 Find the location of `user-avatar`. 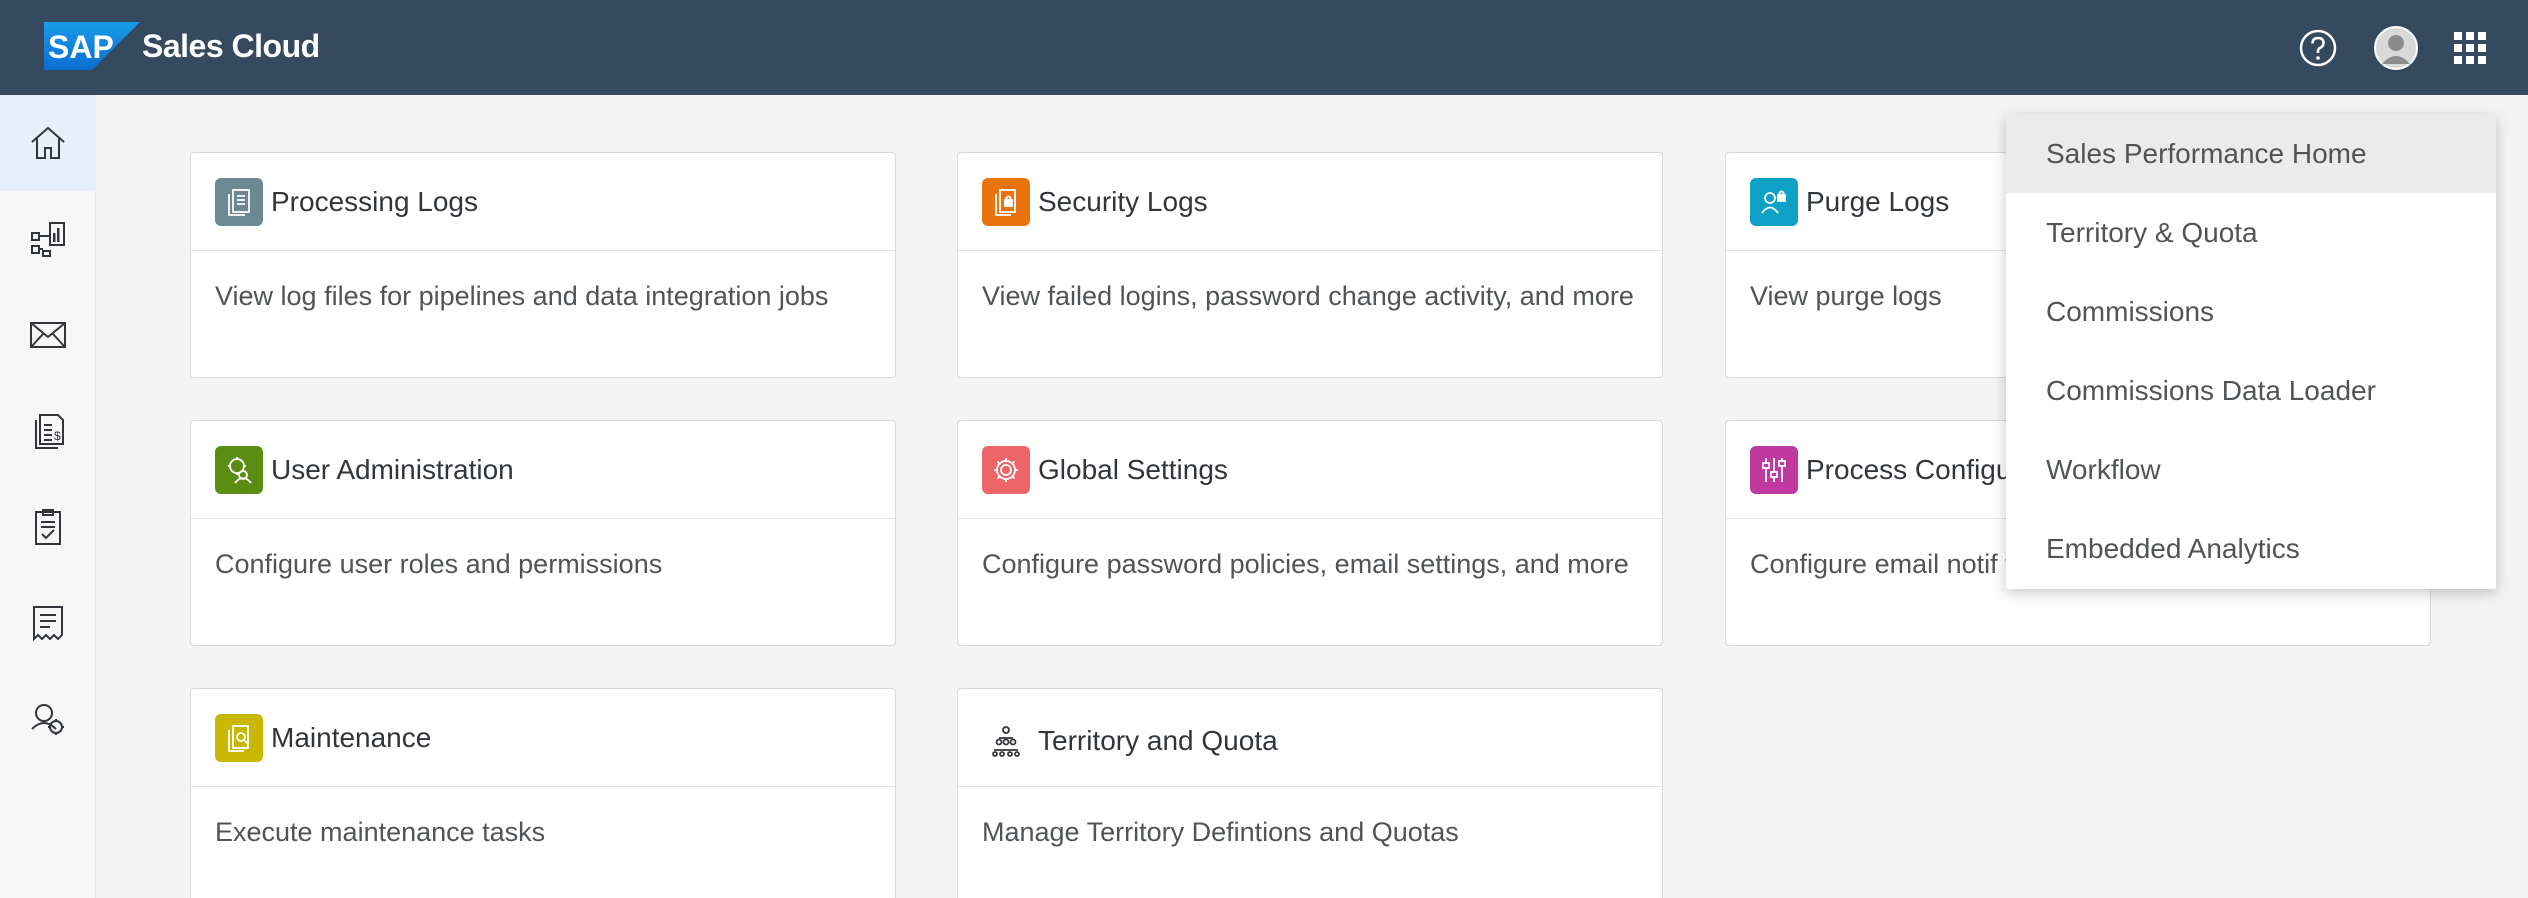

user-avatar is located at coordinates (2396, 48).